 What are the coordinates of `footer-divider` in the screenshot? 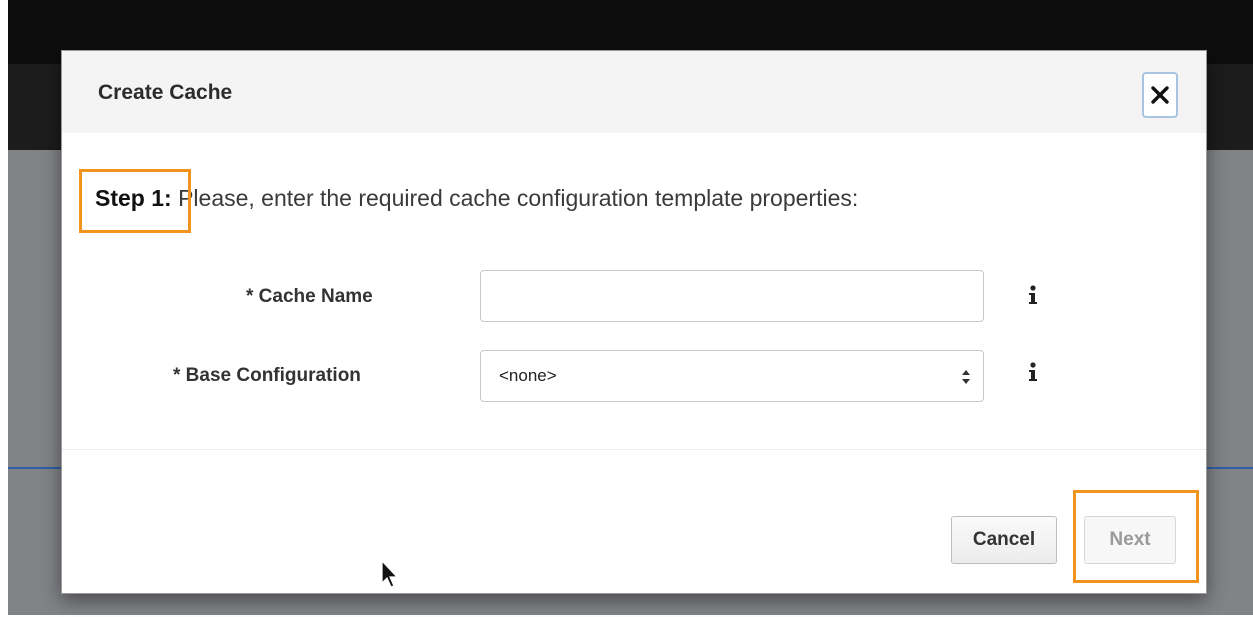 It's located at (634, 449).